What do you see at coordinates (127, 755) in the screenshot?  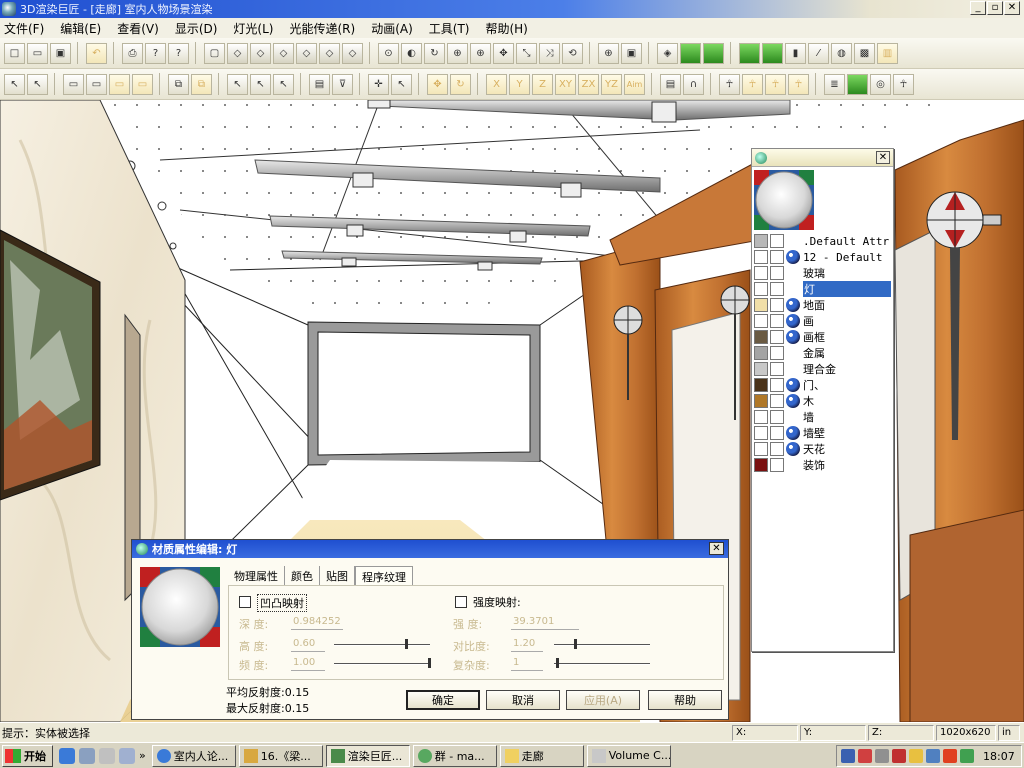 I see `media-icon` at bounding box center [127, 755].